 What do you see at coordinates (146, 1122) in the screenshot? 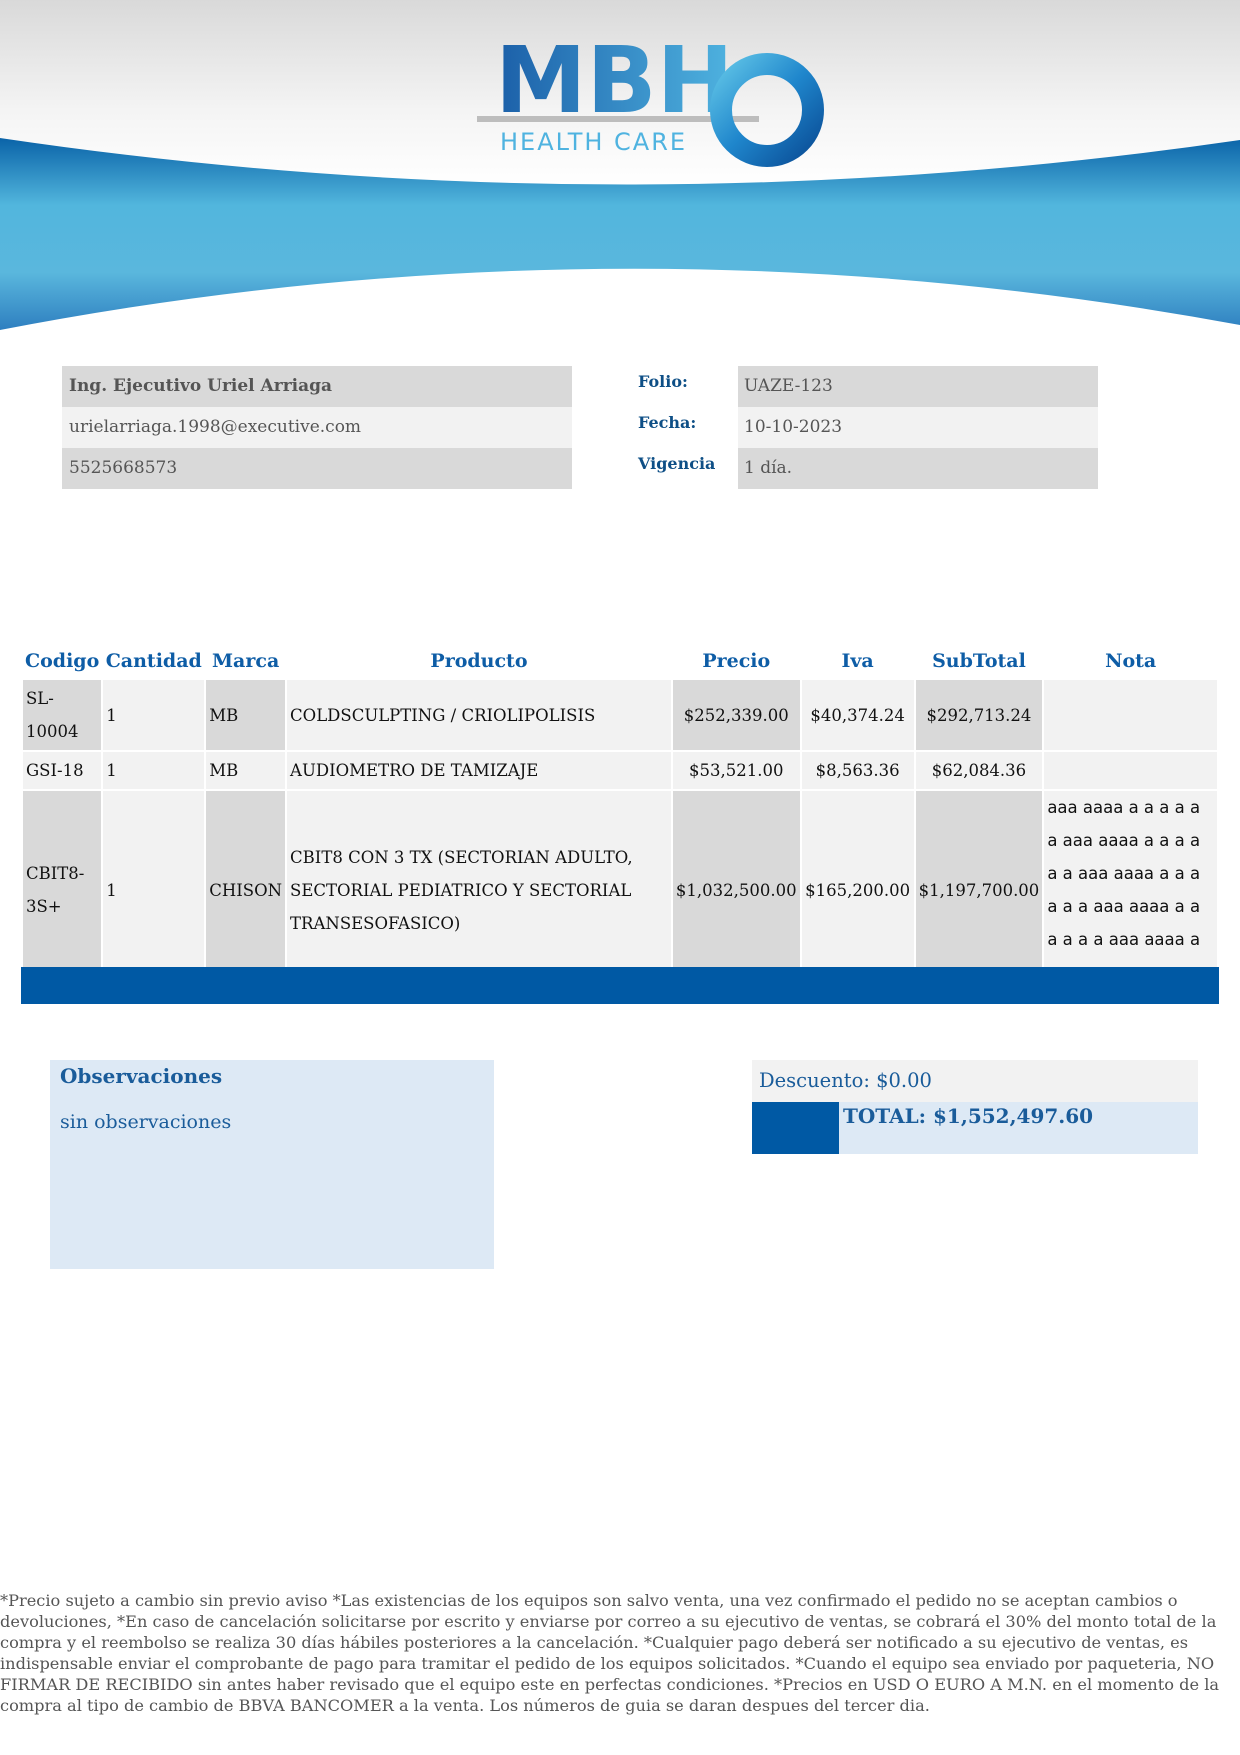
I see `observations-text: sin observaciones` at bounding box center [146, 1122].